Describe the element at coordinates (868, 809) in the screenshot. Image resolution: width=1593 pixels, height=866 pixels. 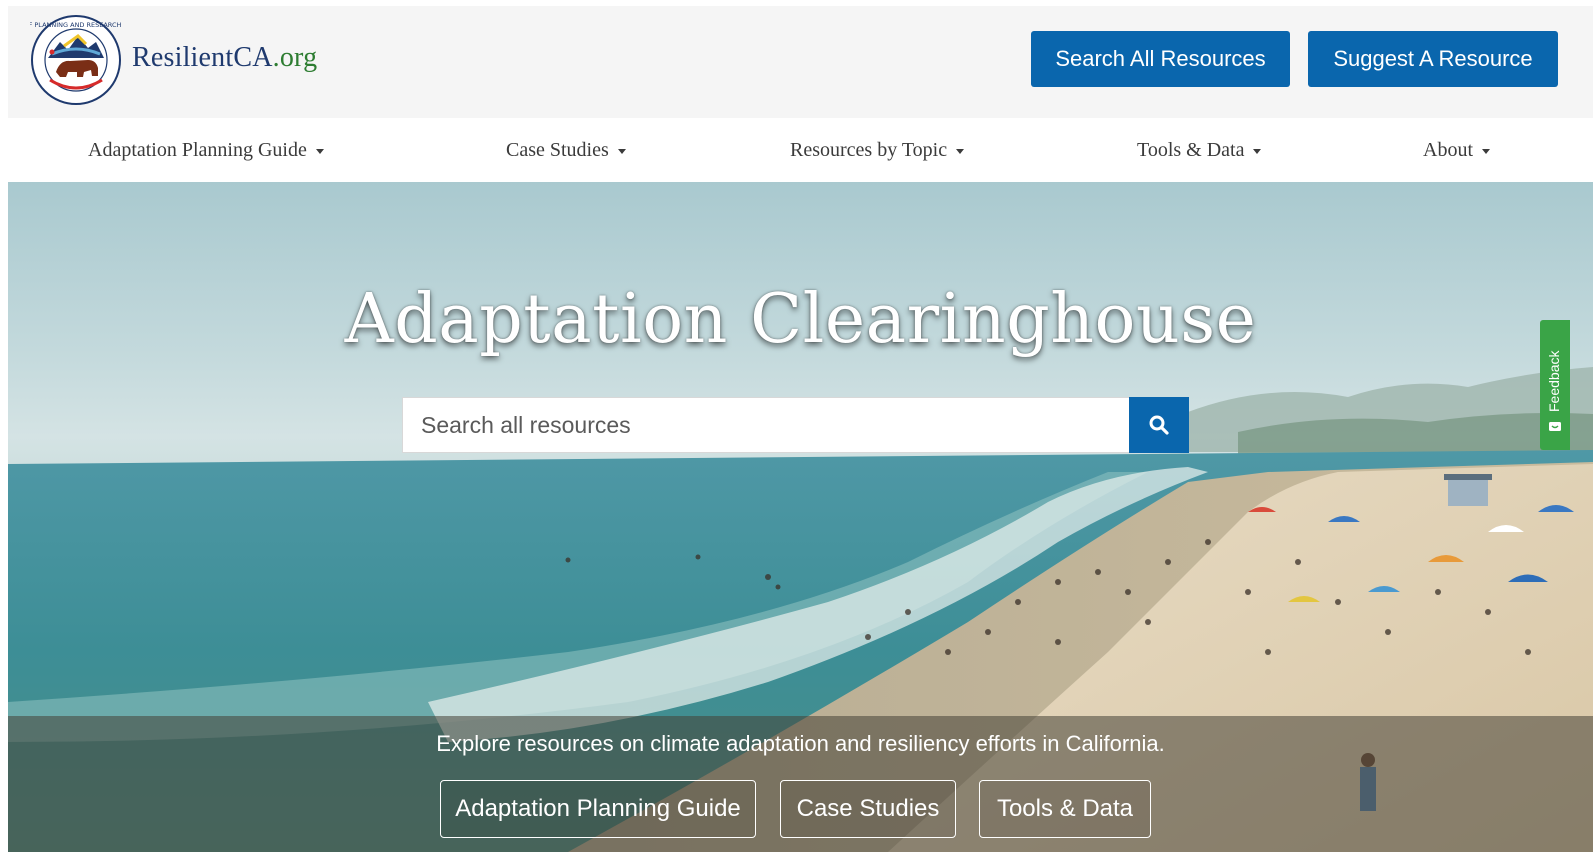
I see `hero-button-case-studies: Case Studies` at that location.